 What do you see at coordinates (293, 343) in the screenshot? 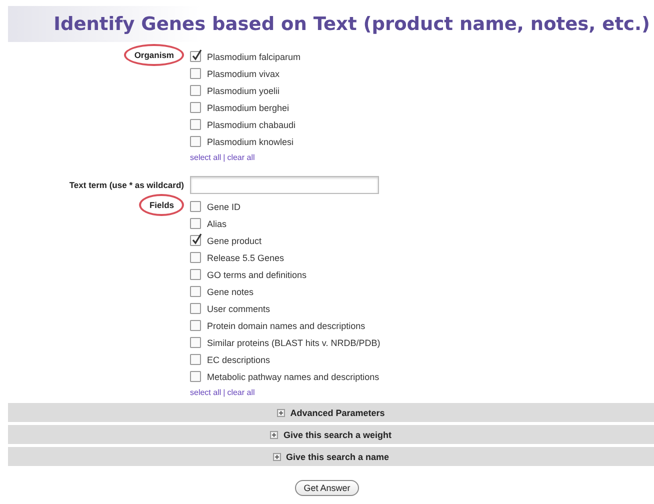
I see `option-label: Similar proteins (BLAST hits v. NRDB/PDB)` at bounding box center [293, 343].